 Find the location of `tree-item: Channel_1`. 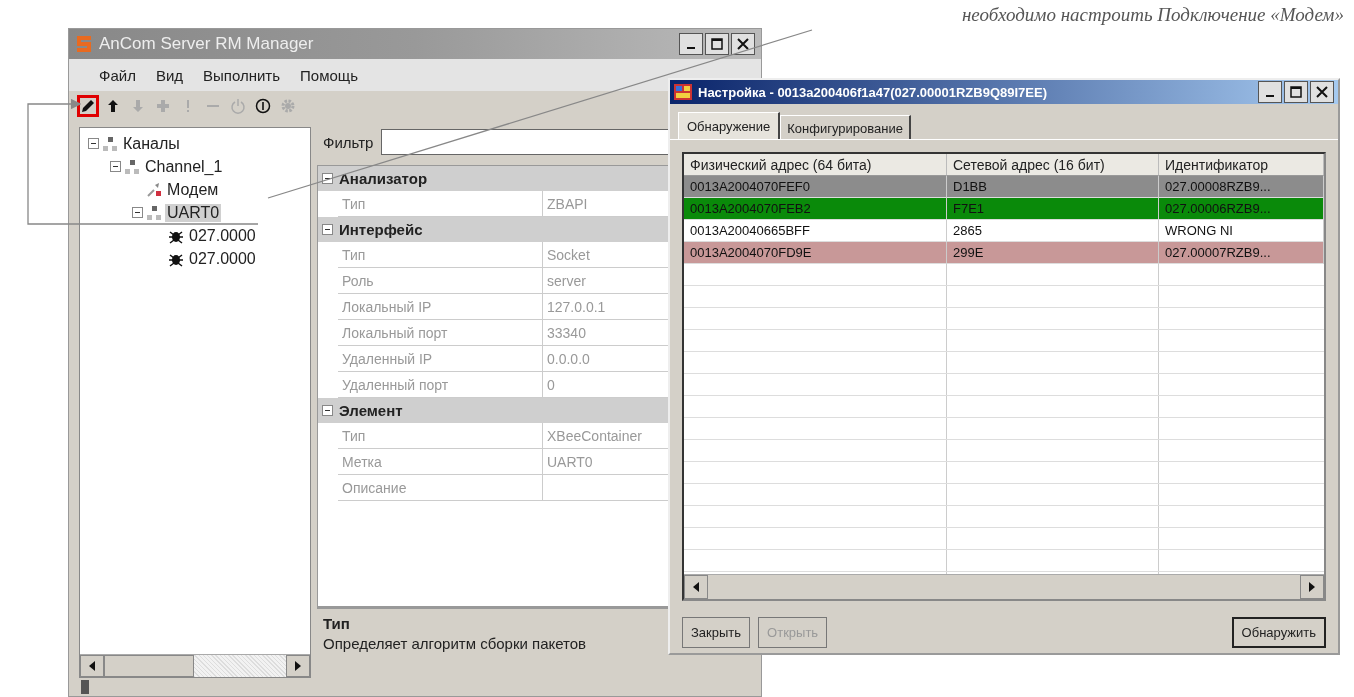

tree-item: Channel_1 is located at coordinates (184, 166).